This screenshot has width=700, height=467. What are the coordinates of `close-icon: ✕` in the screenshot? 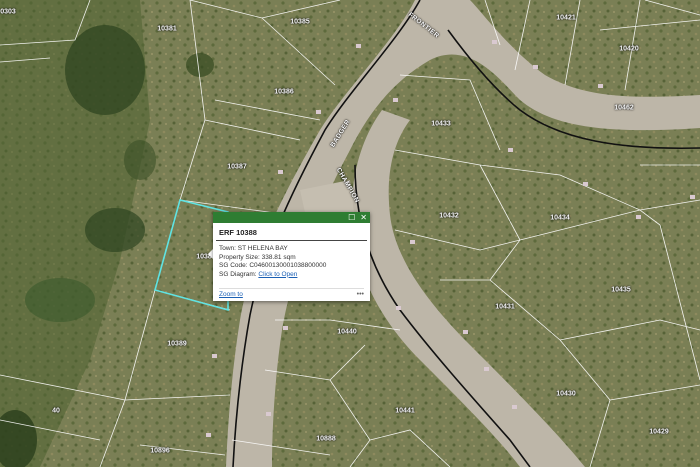 It's located at (363, 217).